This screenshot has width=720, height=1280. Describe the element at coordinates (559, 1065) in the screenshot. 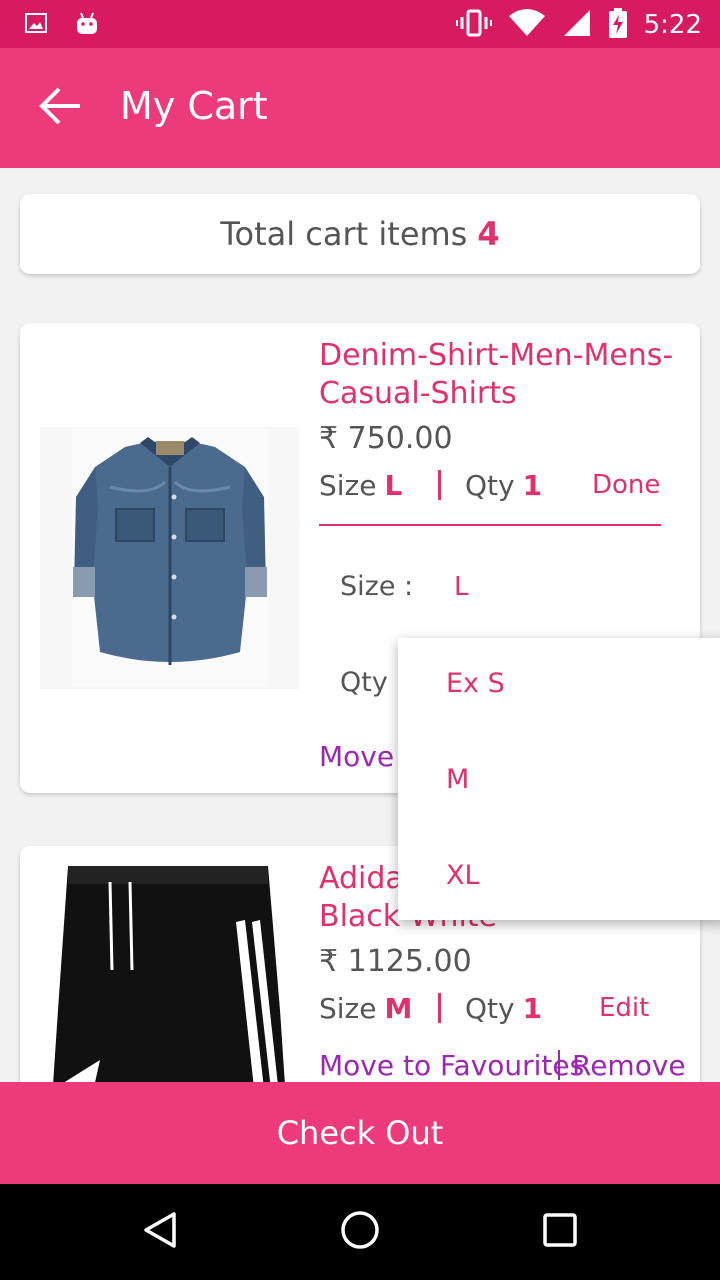

I see `link-separator` at that location.